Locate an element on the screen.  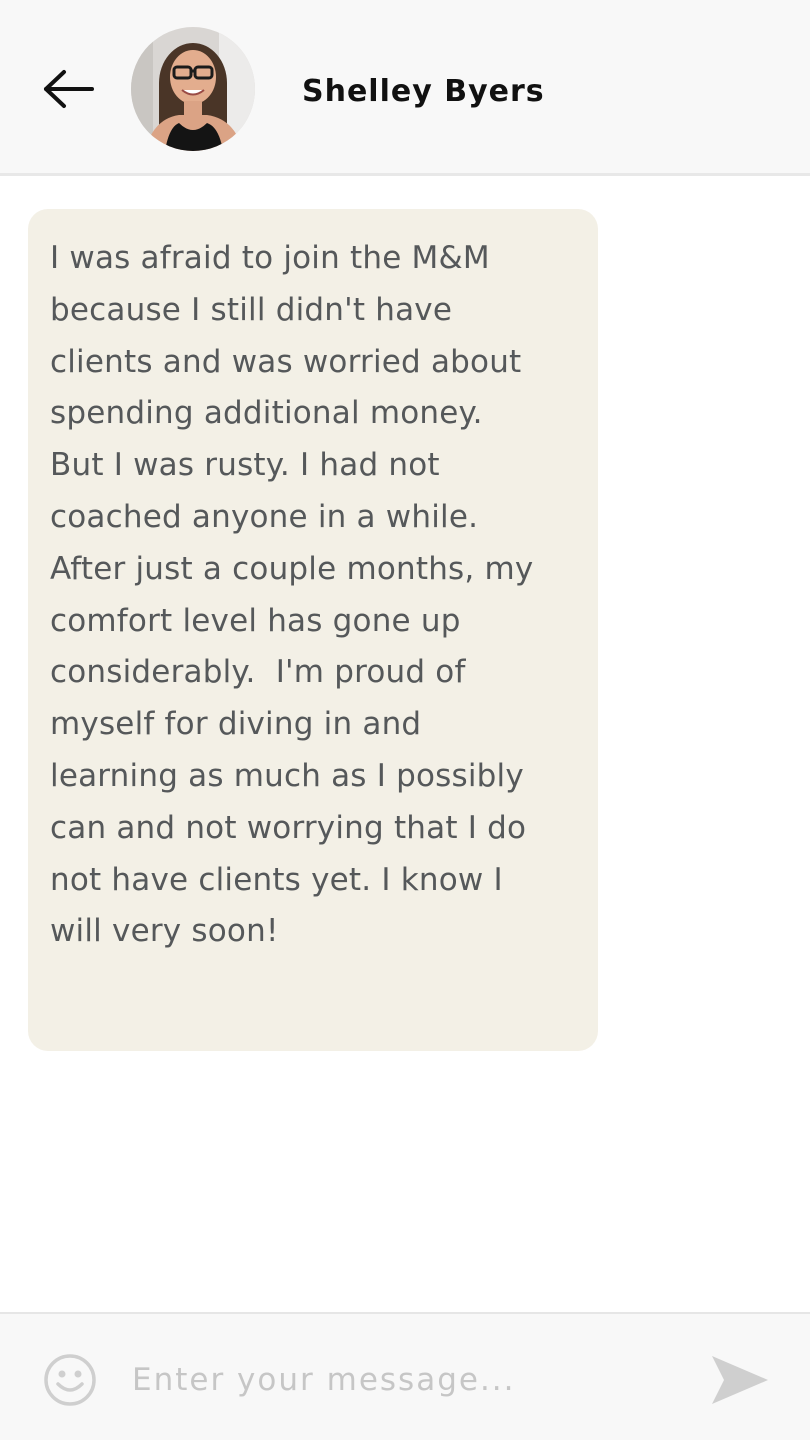
contact-name: Shelley Byers is located at coordinates (423, 91).